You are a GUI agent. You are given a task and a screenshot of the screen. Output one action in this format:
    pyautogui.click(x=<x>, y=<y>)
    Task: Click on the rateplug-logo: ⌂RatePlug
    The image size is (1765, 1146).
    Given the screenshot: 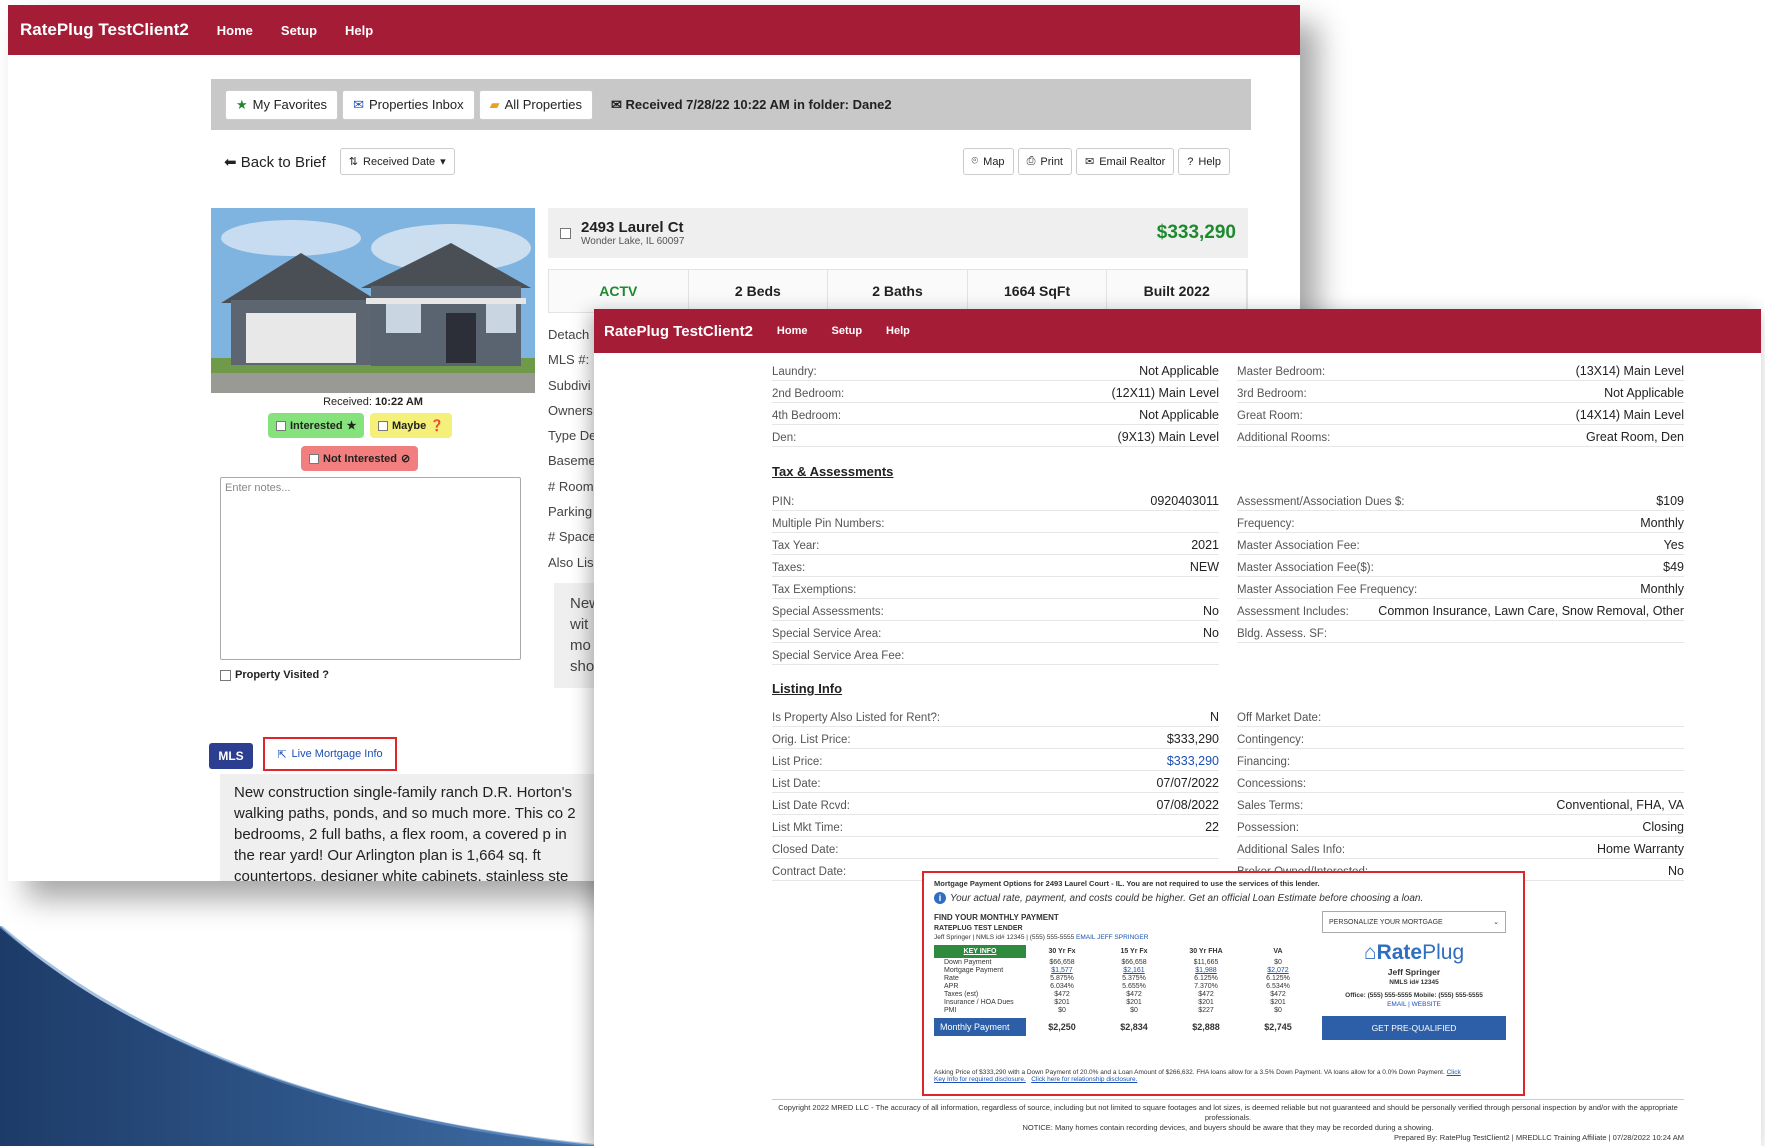 What is the action you would take?
    pyautogui.click(x=1414, y=953)
    